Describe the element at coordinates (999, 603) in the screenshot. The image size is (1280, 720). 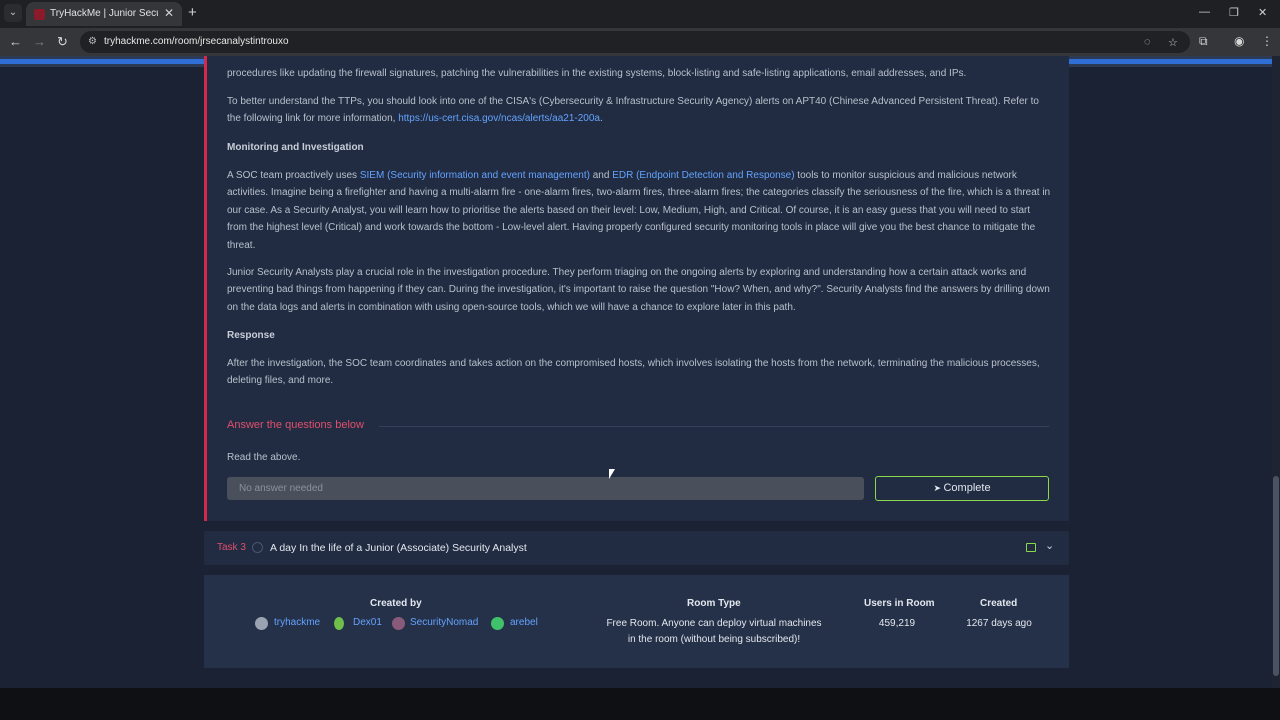
I see `created-label: Created` at that location.